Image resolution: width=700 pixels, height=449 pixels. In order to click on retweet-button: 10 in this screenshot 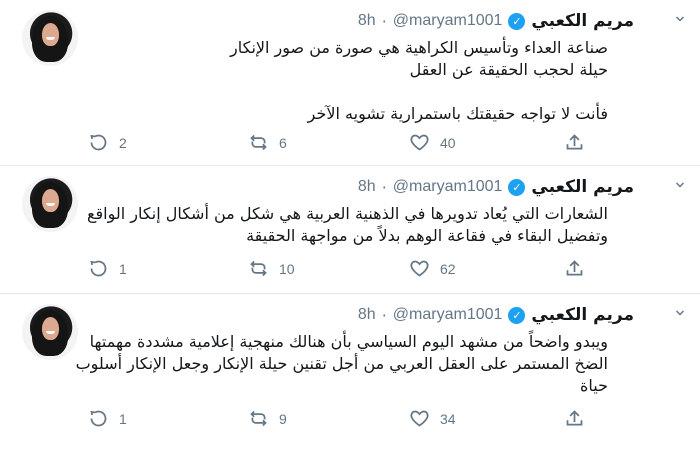, I will do `click(271, 268)`.